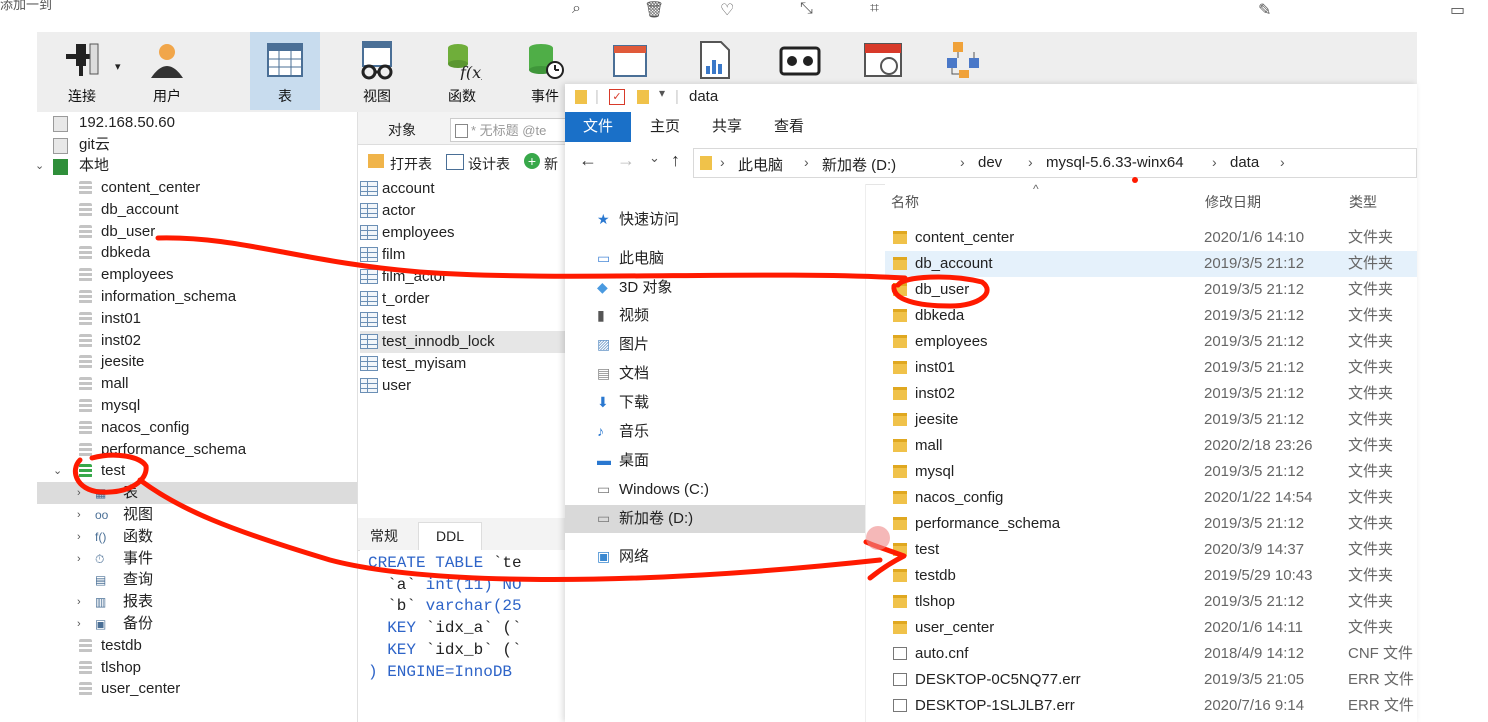  Describe the element at coordinates (1151, 264) in the screenshot. I see `file-row-db-account: db_account 2019/3/5 21:12 文件夹` at that location.